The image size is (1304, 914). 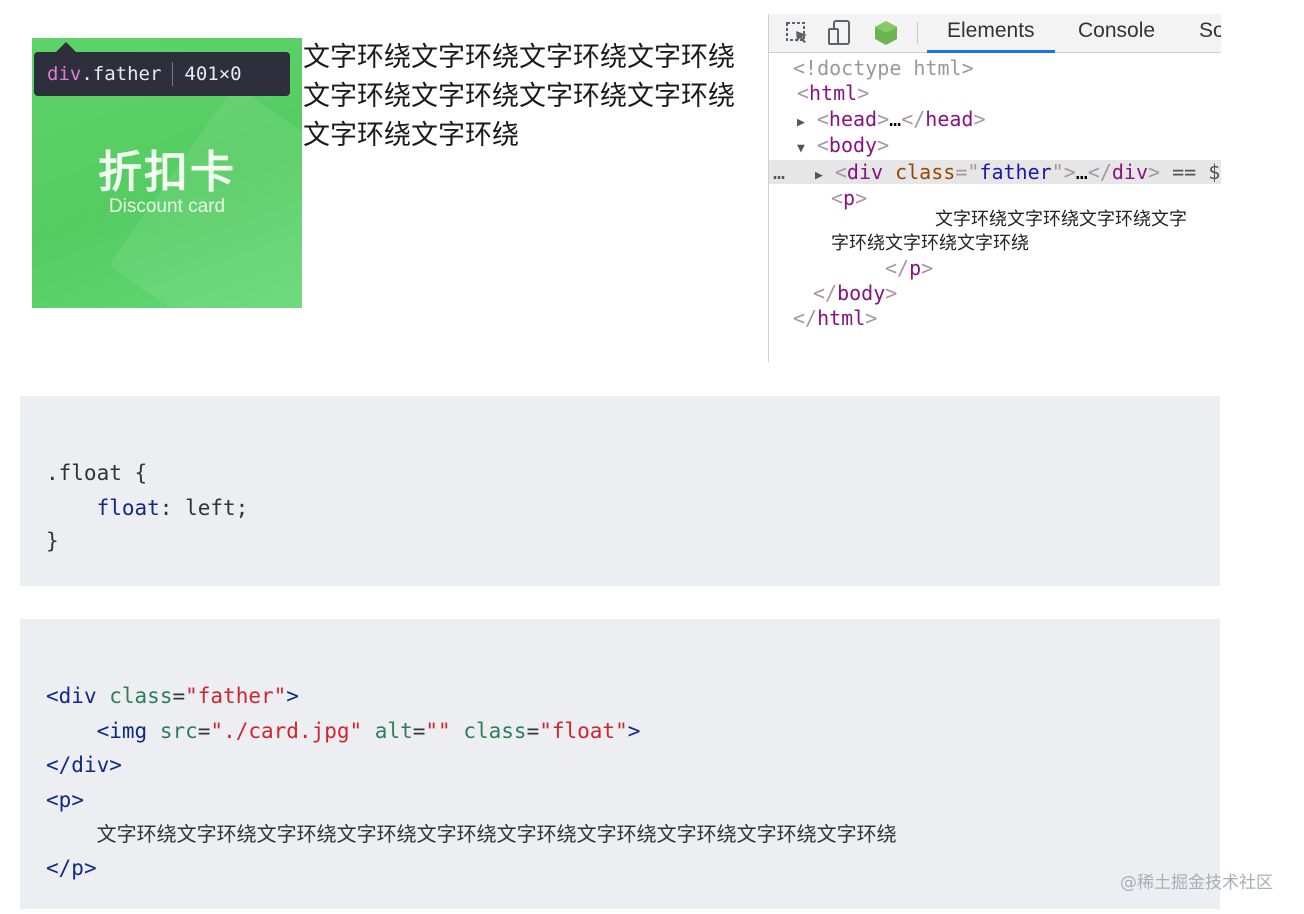 What do you see at coordinates (90, 765) in the screenshot?
I see `code-div-close-tag: div` at bounding box center [90, 765].